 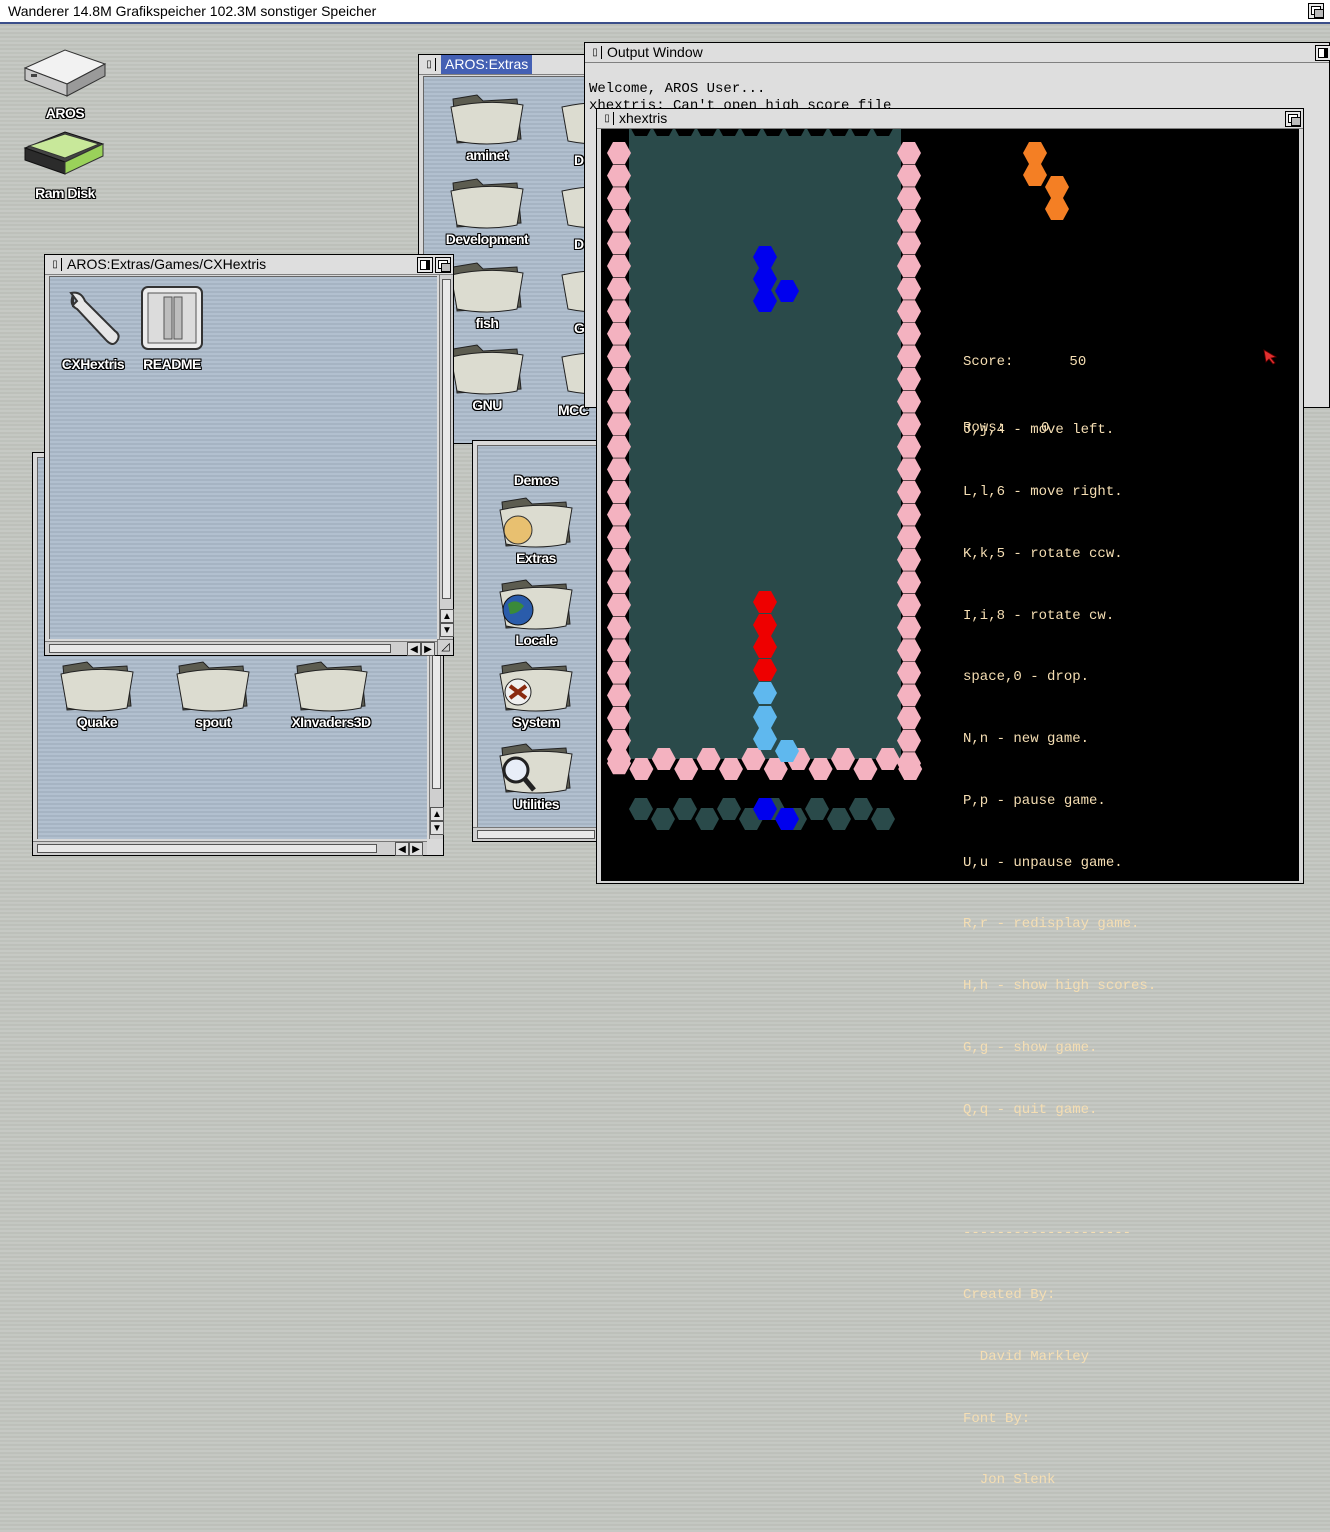 I want to click on help-line: U,u - unpause game., so click(x=1043, y=862).